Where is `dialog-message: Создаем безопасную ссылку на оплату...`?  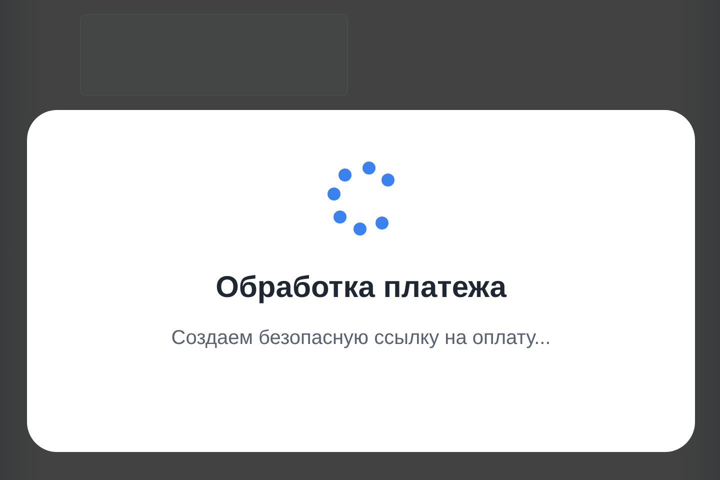
dialog-message: Создаем безопасную ссылку на оплату... is located at coordinates (361, 338).